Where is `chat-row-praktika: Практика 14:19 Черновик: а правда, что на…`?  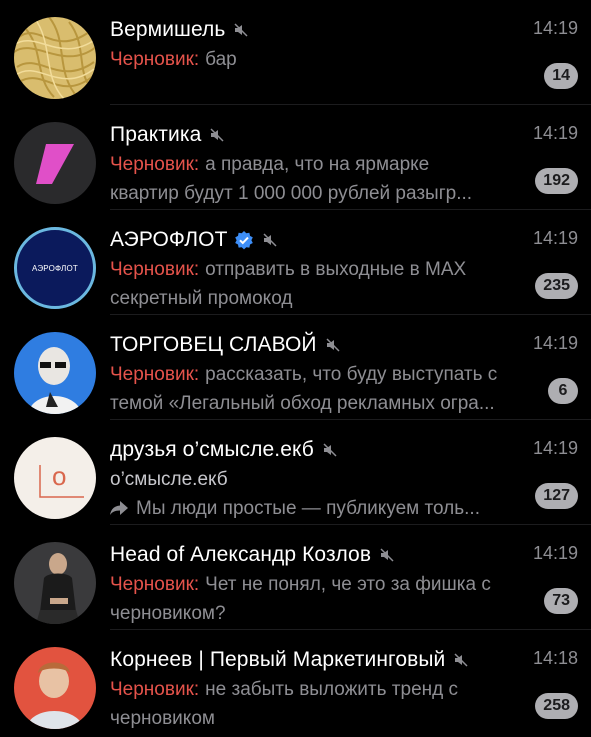
chat-row-praktika: Практика 14:19 Черновик: а правда, что на… is located at coordinates (295, 157).